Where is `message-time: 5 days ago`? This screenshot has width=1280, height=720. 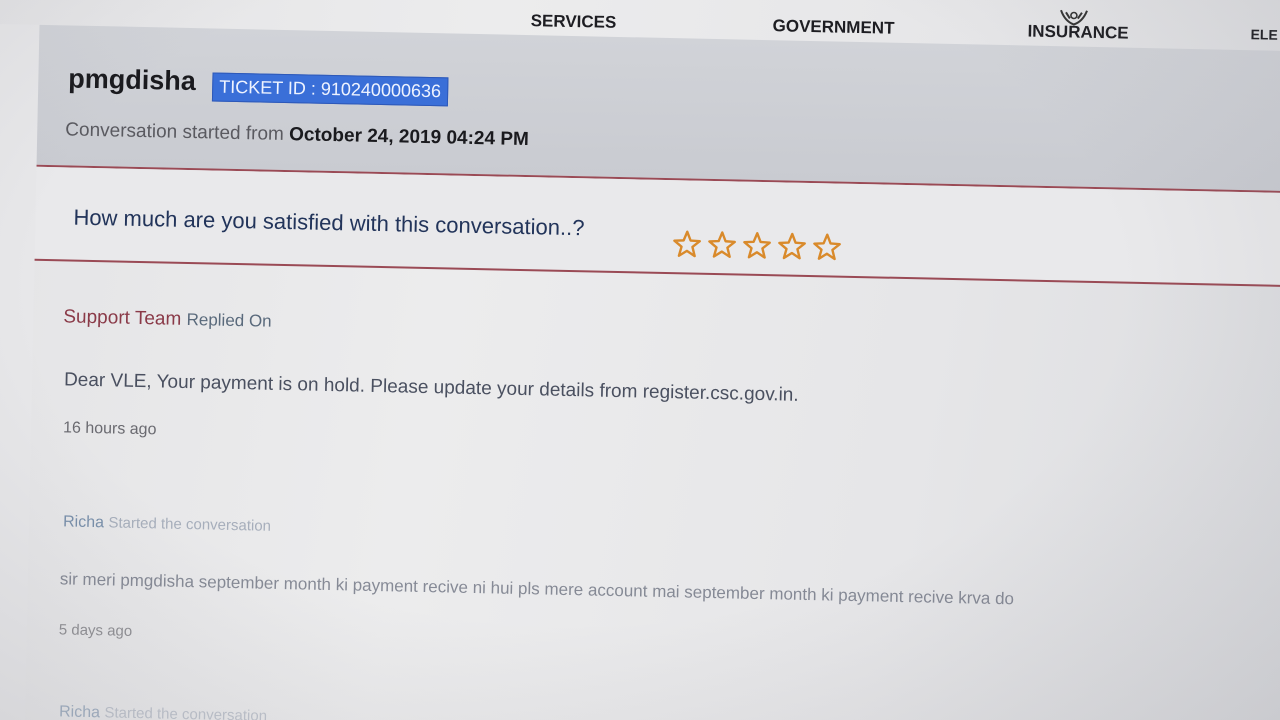 message-time: 5 days ago is located at coordinates (95, 630).